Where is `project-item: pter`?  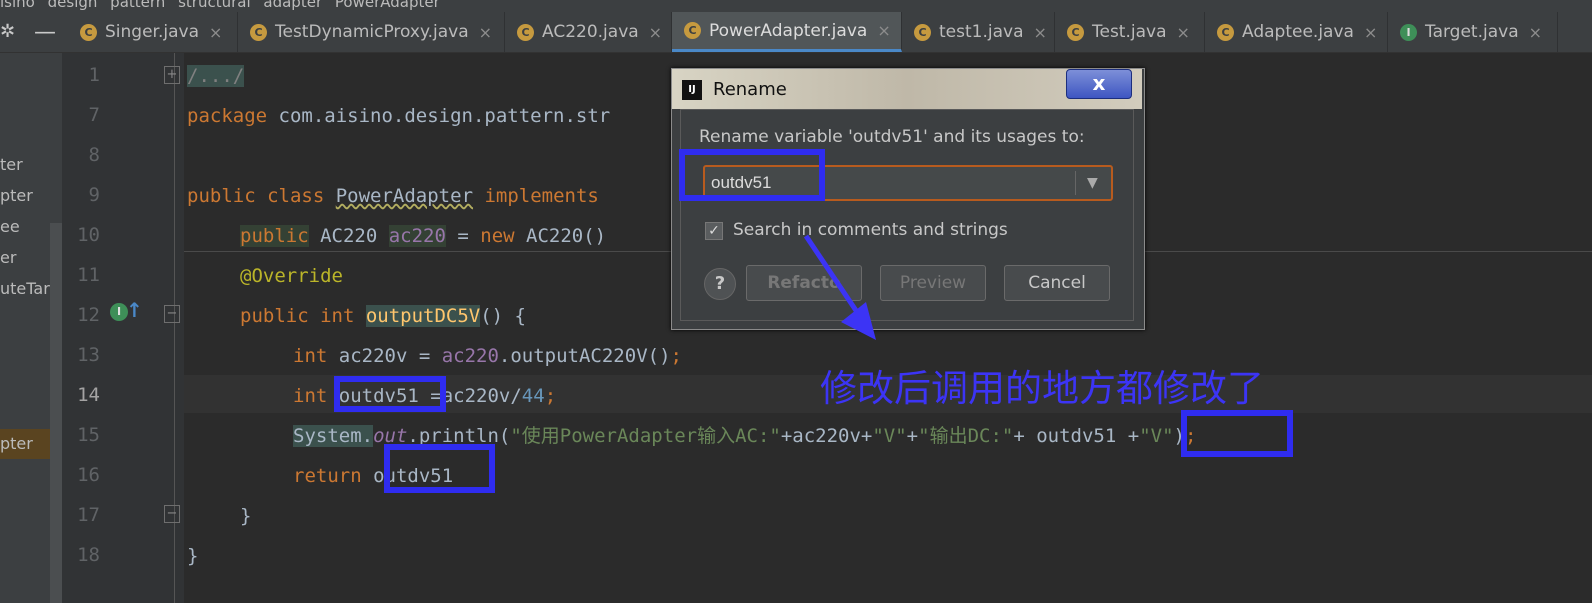
project-item: pter is located at coordinates (16, 195).